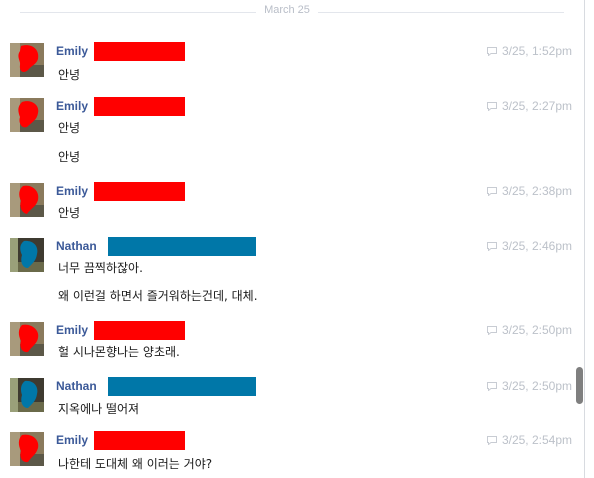 The image size is (594, 478). I want to click on message-group: Nathan 3/25, 2:50pm 지옥에나 떨어져, so click(290, 402).